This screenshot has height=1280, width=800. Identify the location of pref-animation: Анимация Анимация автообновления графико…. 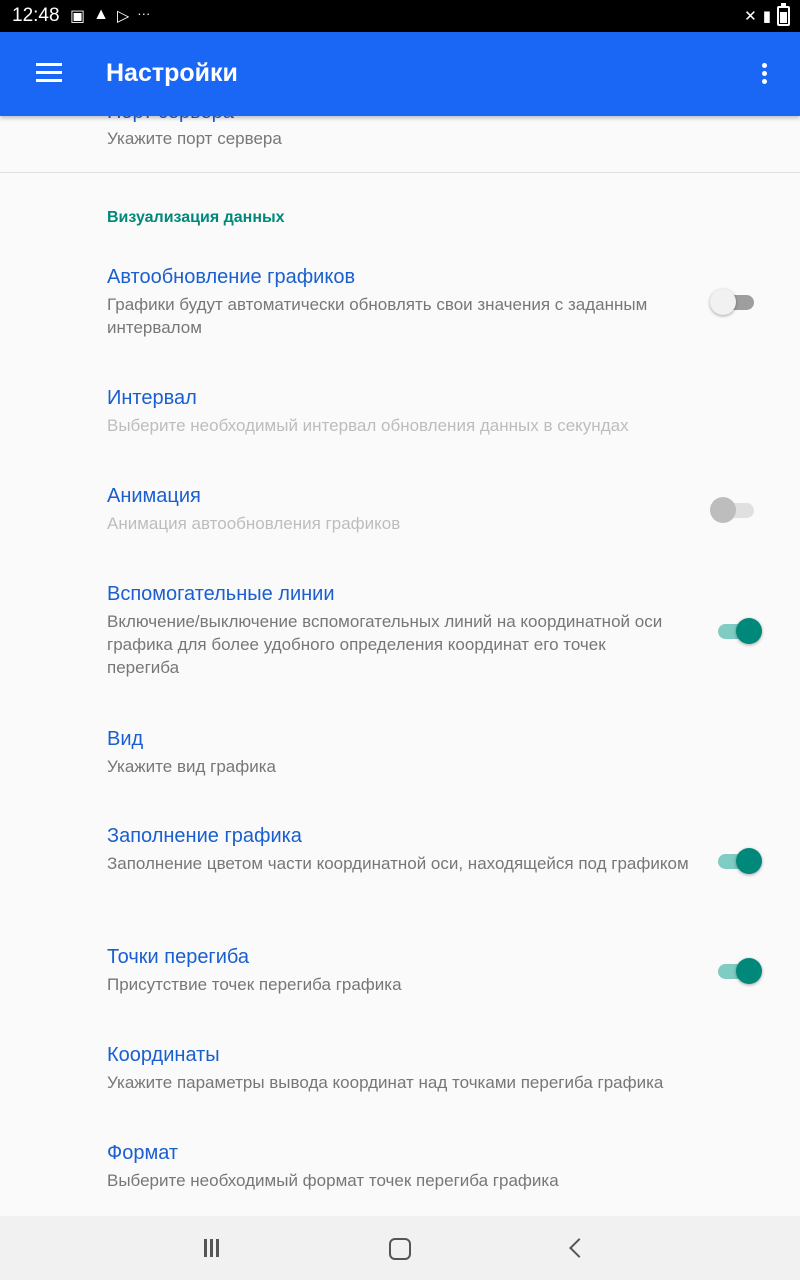
(407, 510).